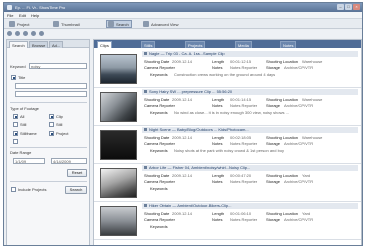  I want to click on search-submit-button: Search, so click(76, 190).